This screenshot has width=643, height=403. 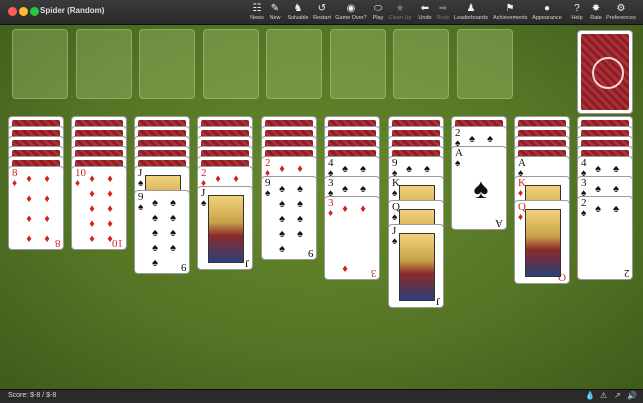 I want to click on card-3-diamonds: 3 ♦ 3 ♦ ♦ ♦, so click(x=352, y=238).